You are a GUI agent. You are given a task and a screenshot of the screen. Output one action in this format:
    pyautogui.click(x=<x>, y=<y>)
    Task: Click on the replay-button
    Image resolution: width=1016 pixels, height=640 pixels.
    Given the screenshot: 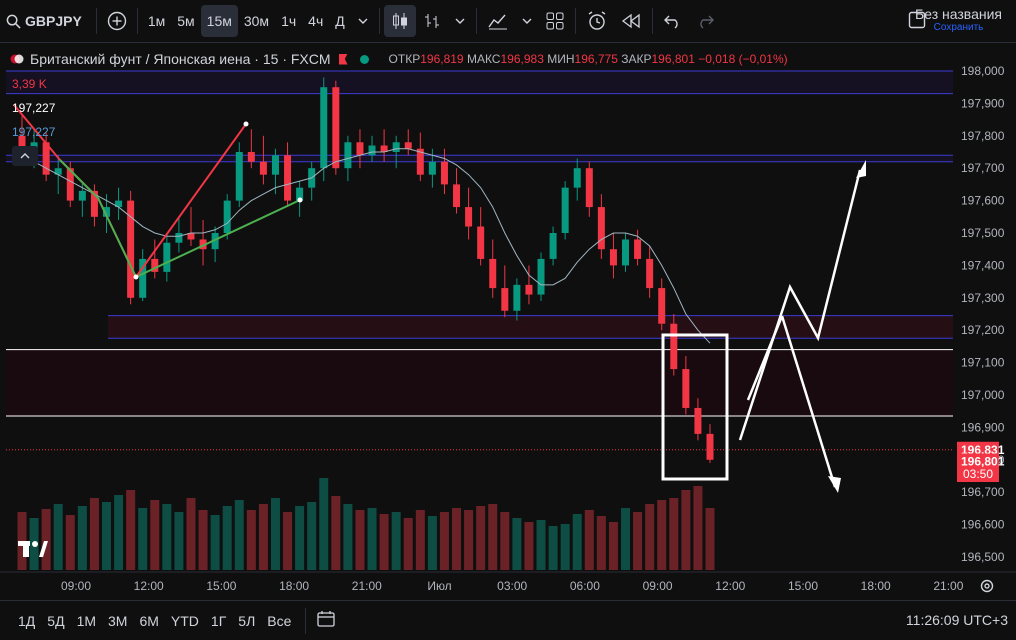 What is the action you would take?
    pyautogui.click(x=631, y=21)
    